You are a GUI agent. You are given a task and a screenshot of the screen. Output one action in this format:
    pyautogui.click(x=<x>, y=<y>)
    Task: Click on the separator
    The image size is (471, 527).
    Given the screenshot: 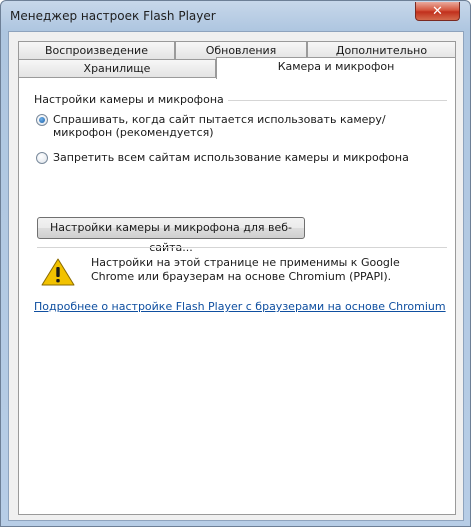 What is the action you would take?
    pyautogui.click(x=242, y=247)
    